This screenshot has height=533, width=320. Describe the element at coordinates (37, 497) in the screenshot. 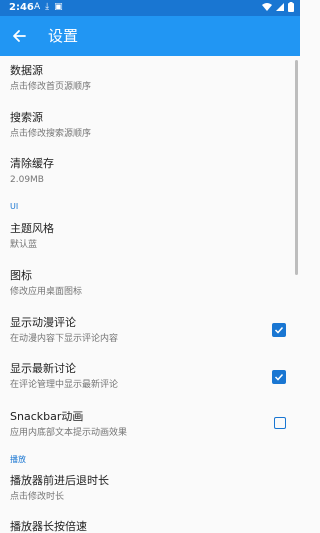

I see `pref-summary: 点击修改时长` at that location.